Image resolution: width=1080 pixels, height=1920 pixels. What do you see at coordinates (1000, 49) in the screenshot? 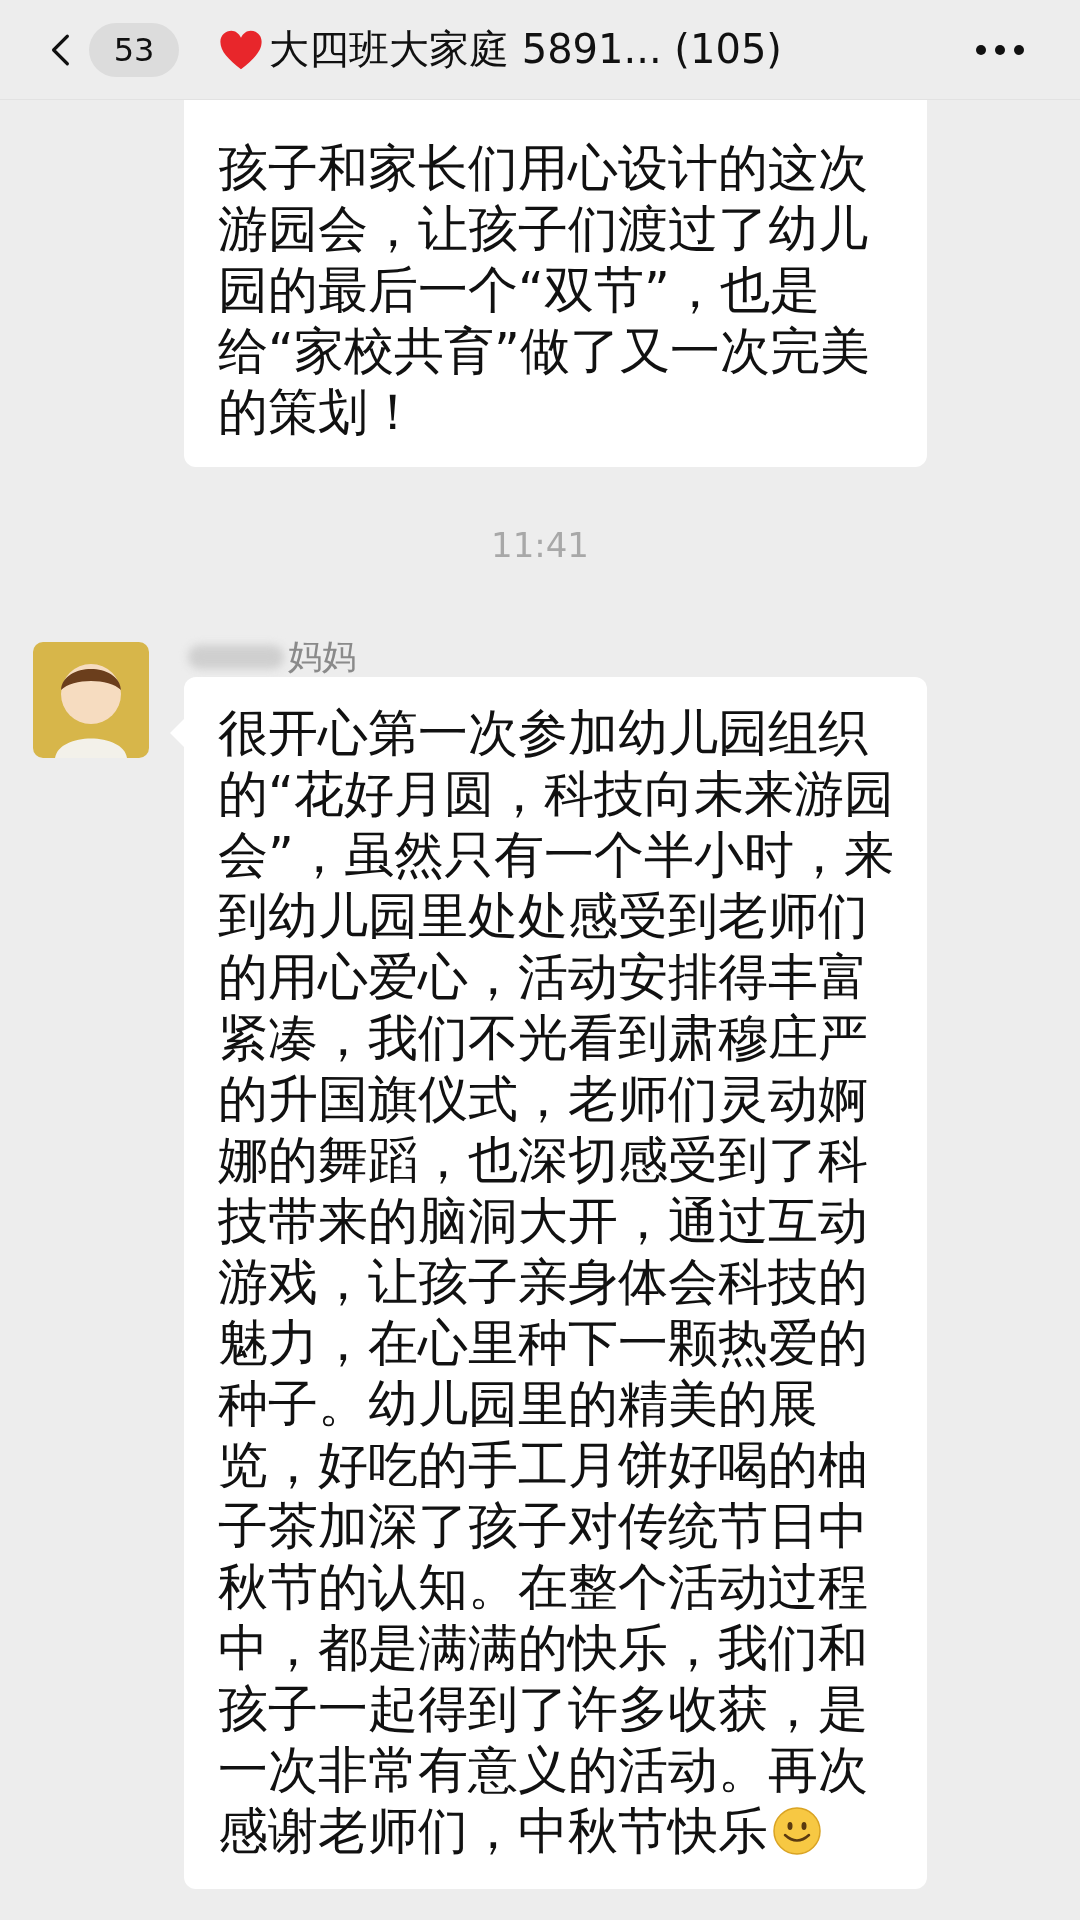
I see `more-icon` at bounding box center [1000, 49].